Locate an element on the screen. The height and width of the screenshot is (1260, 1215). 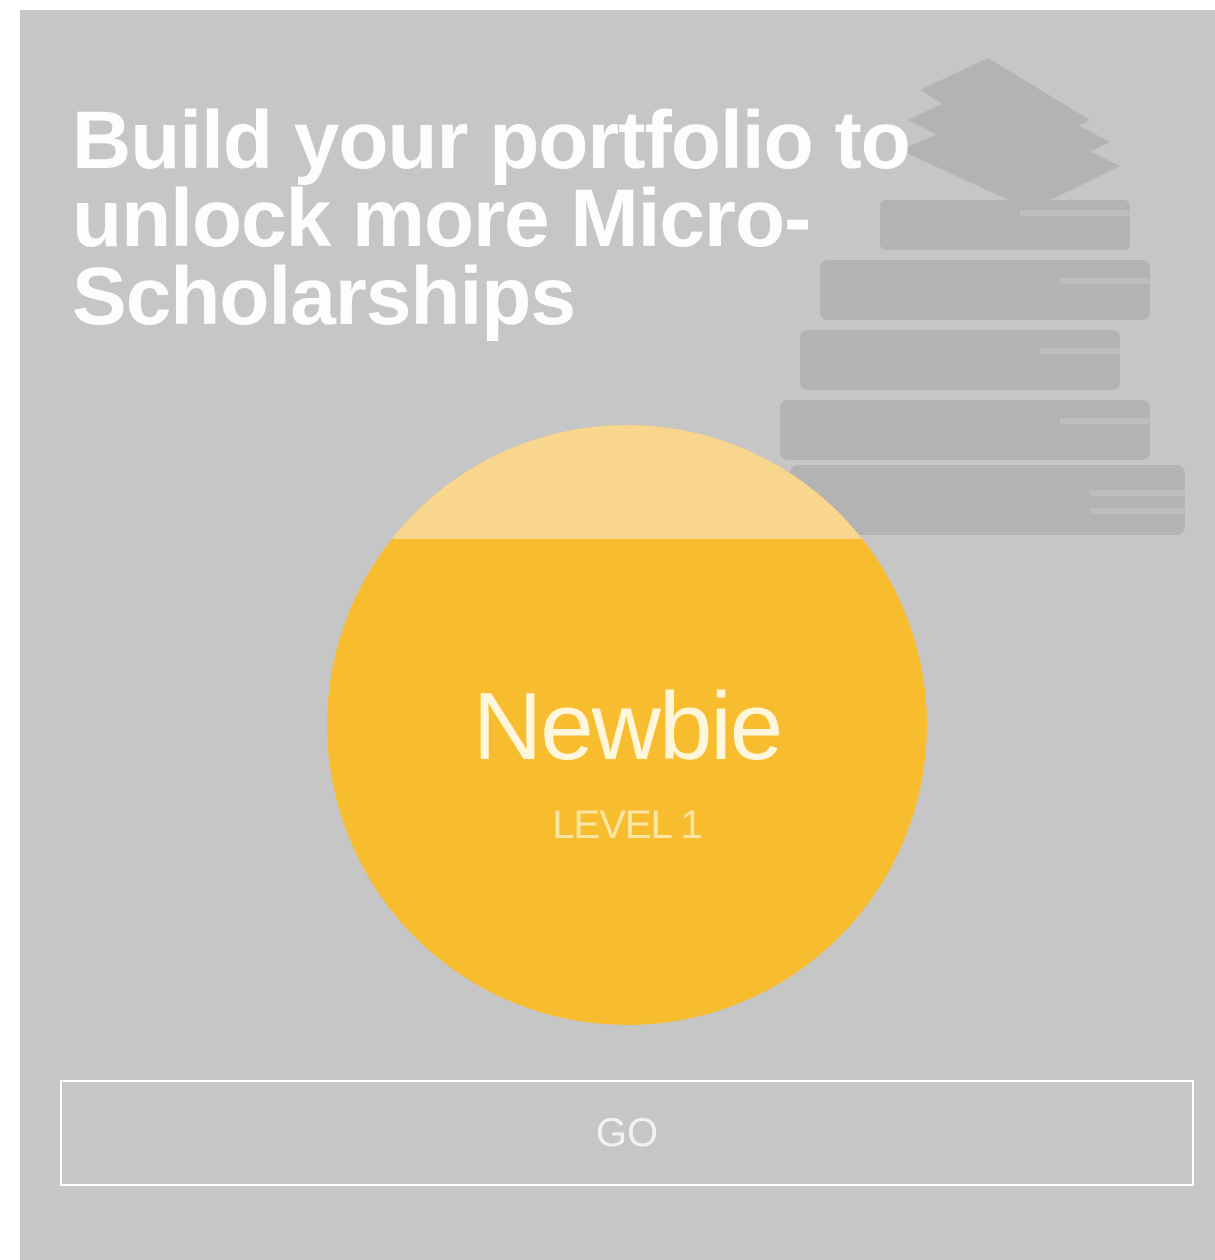
go-button: GO is located at coordinates (627, 1133).